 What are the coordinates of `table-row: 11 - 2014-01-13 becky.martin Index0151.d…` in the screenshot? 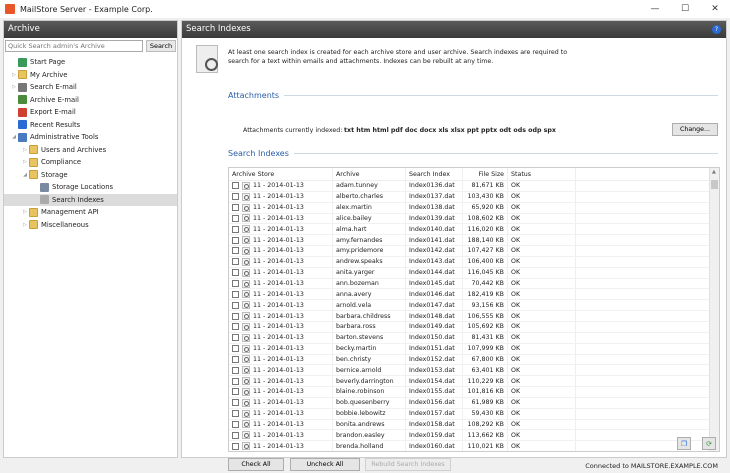 It's located at (474, 349).